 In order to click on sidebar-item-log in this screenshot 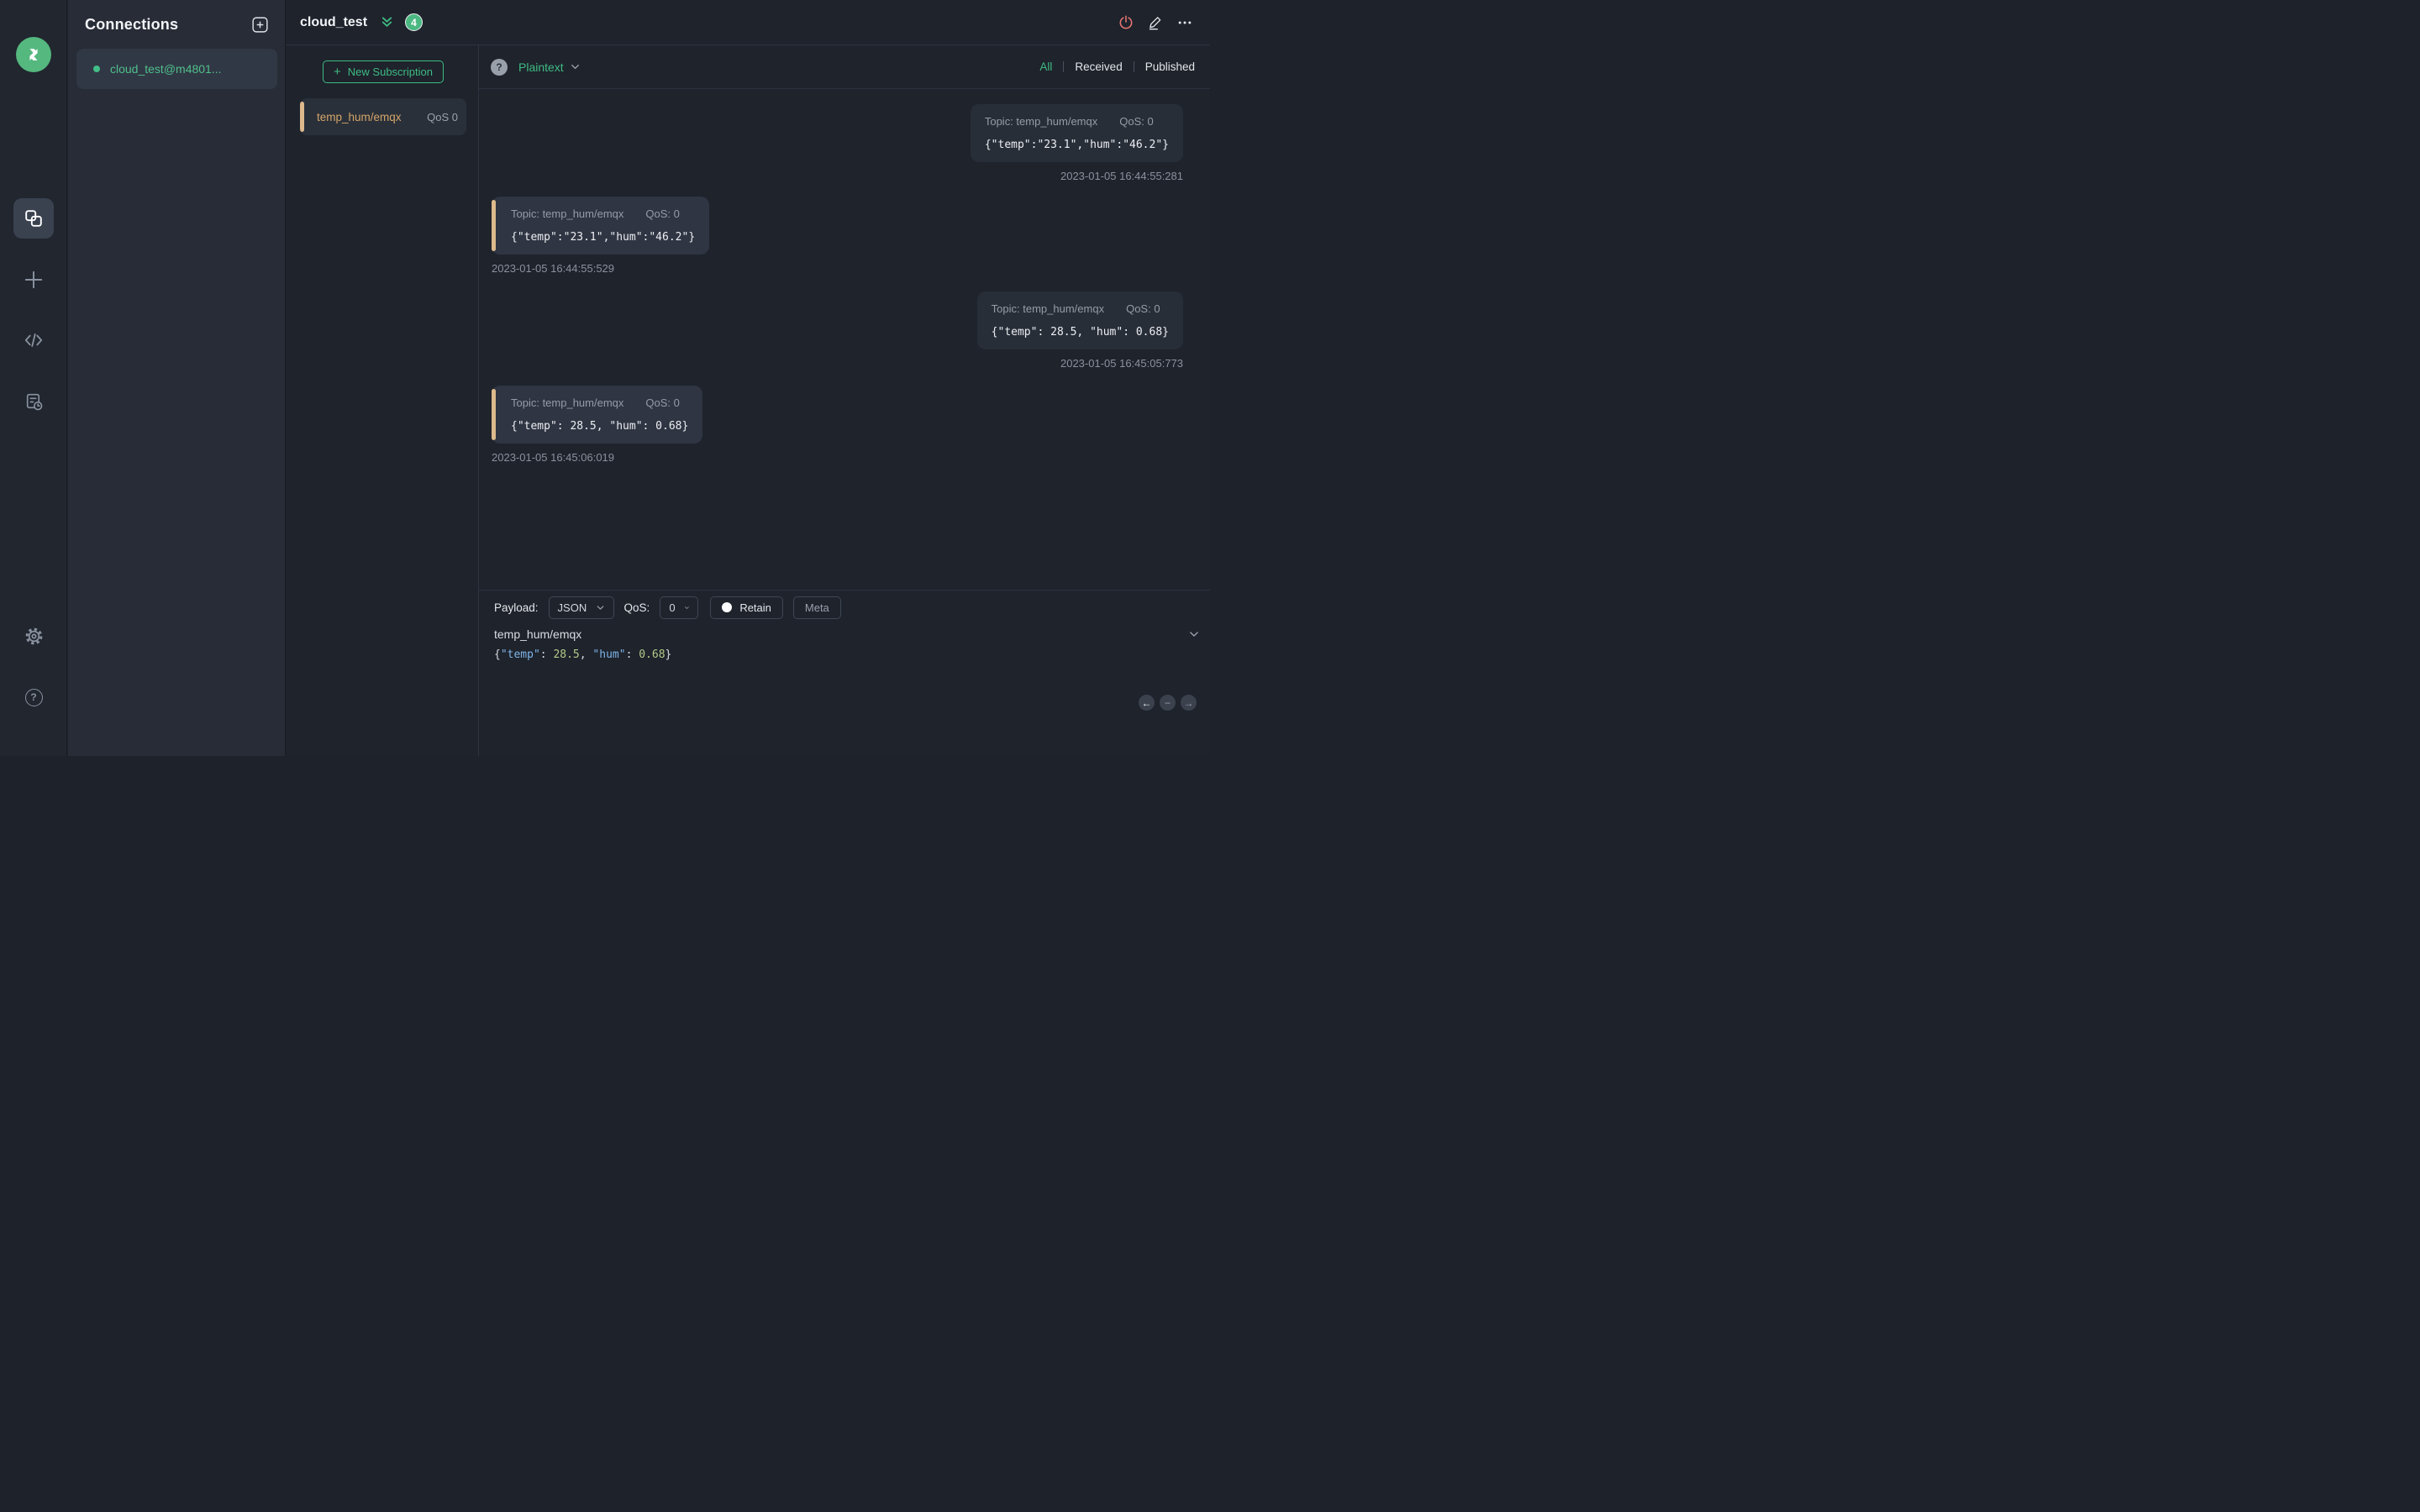, I will do `click(34, 401)`.